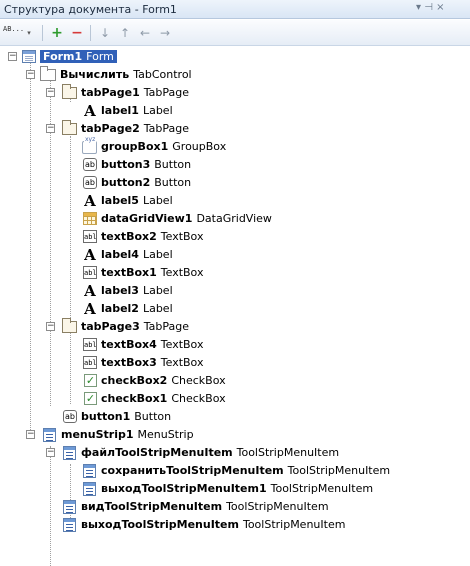  I want to click on tree-node-label: button3 Button, so click(146, 164).